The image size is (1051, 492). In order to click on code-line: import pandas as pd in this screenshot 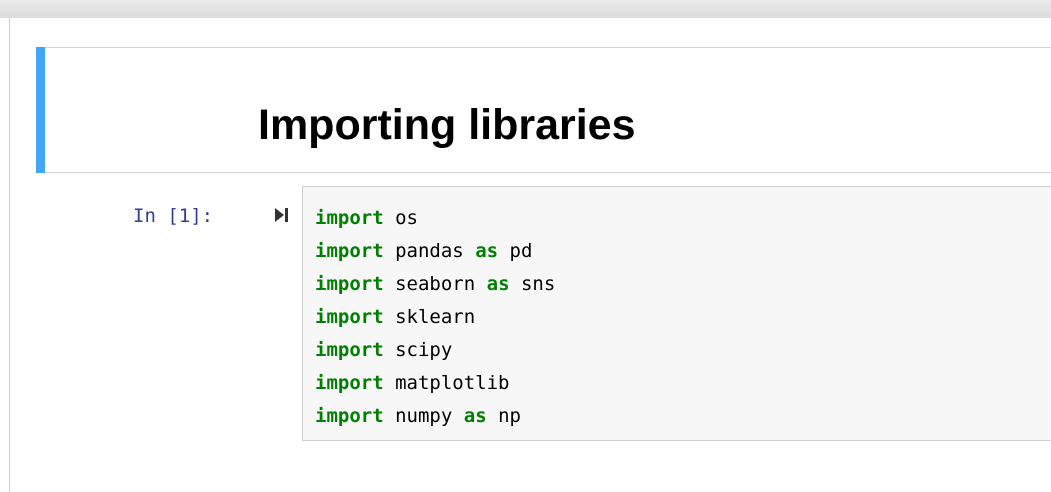, I will do `click(435, 251)`.